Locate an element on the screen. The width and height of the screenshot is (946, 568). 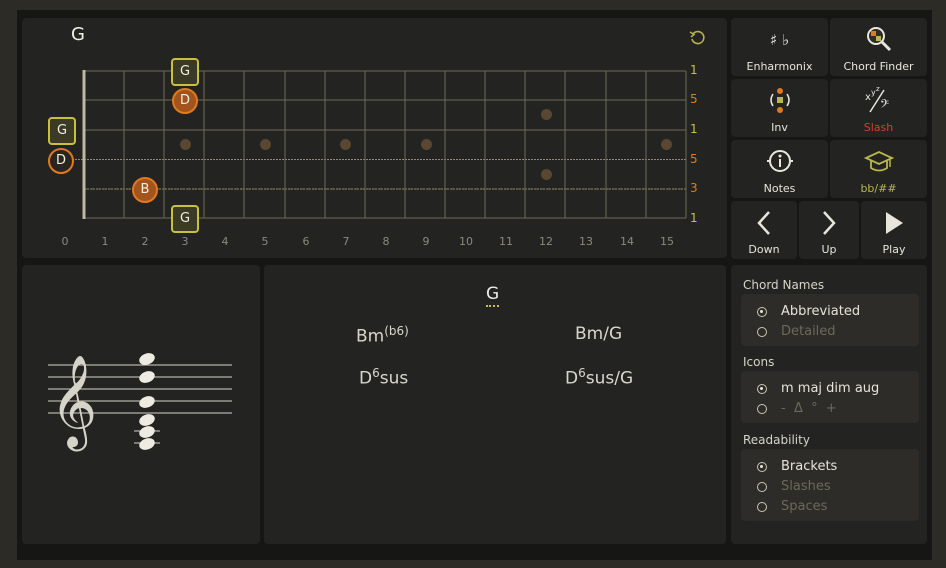
play-button: Play is located at coordinates (894, 230).